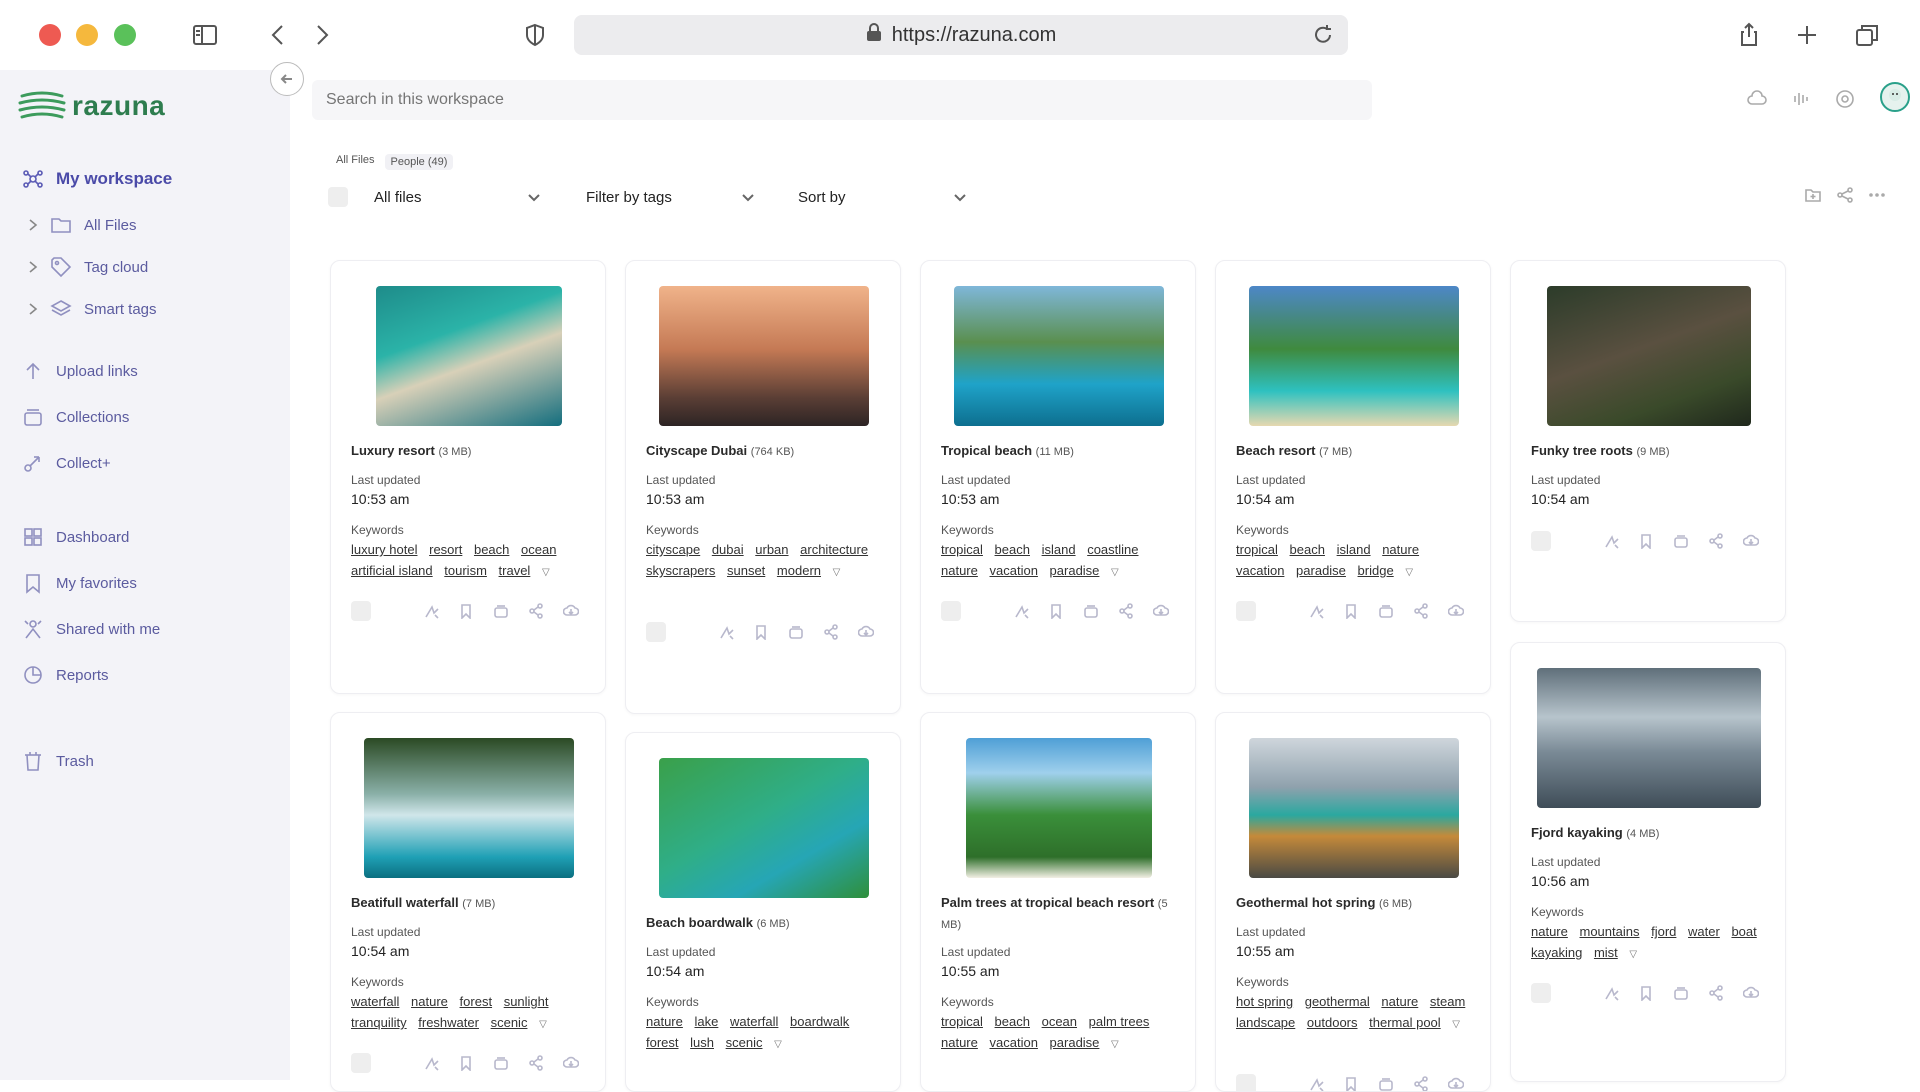 The width and height of the screenshot is (1920, 1092). What do you see at coordinates (287, 79) in the screenshot?
I see `collapse-sidebar-button` at bounding box center [287, 79].